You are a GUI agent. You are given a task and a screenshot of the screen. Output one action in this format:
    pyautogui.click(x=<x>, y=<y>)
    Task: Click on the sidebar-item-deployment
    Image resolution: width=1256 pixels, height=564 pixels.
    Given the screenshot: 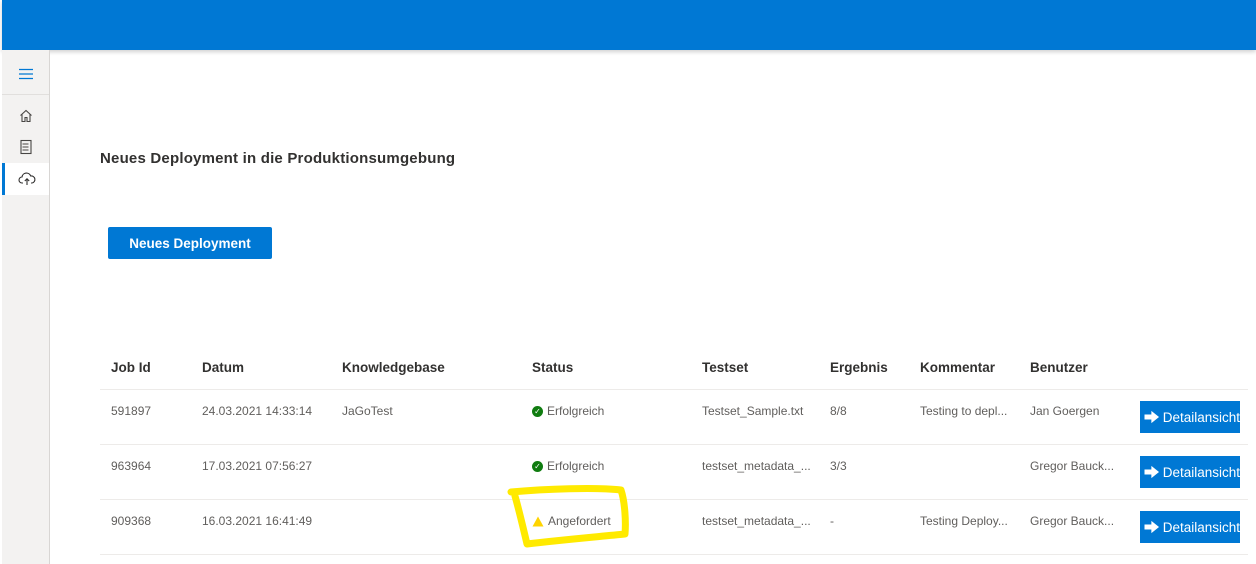 What is the action you would take?
    pyautogui.click(x=25, y=179)
    